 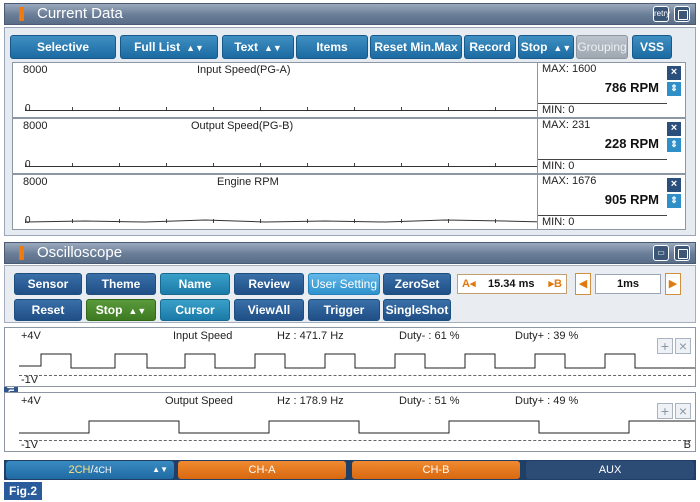 What do you see at coordinates (417, 310) in the screenshot?
I see `singleshot-button: SingleShot` at bounding box center [417, 310].